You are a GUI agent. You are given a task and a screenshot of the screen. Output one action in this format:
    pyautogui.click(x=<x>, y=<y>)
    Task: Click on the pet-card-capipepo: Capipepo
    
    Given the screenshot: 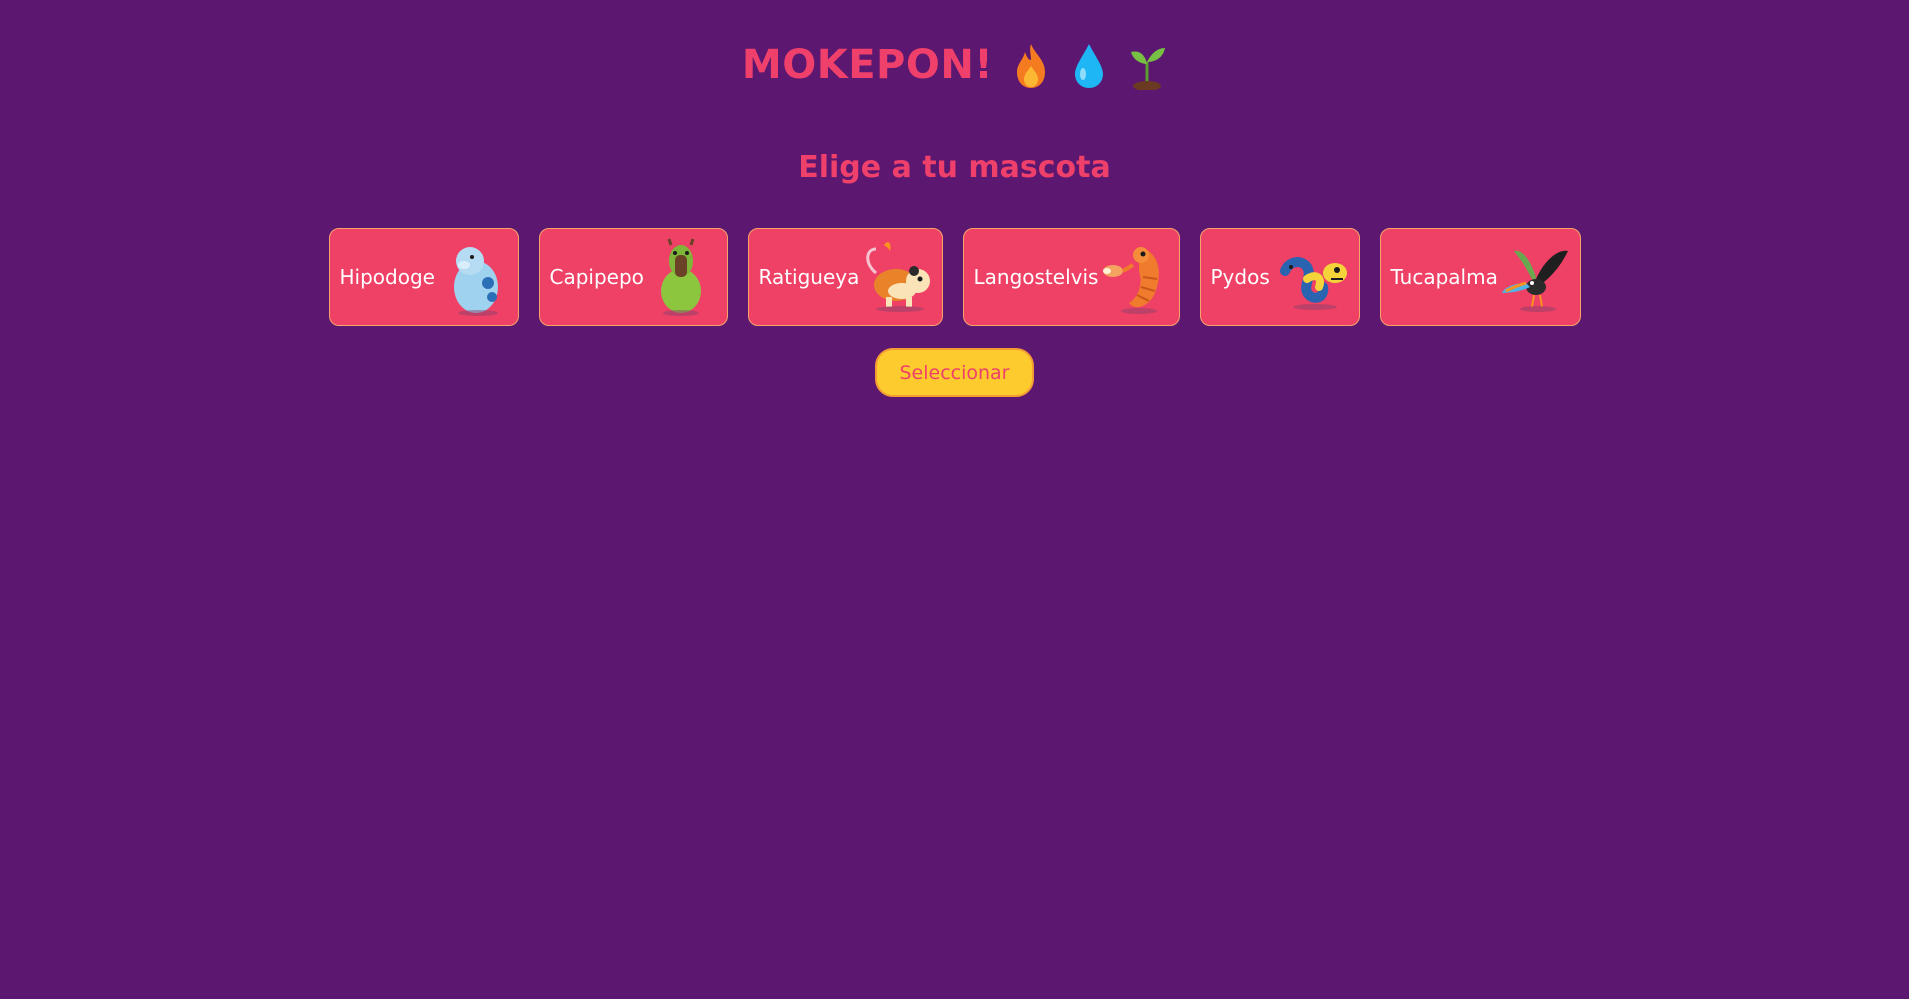 What is the action you would take?
    pyautogui.click(x=633, y=277)
    